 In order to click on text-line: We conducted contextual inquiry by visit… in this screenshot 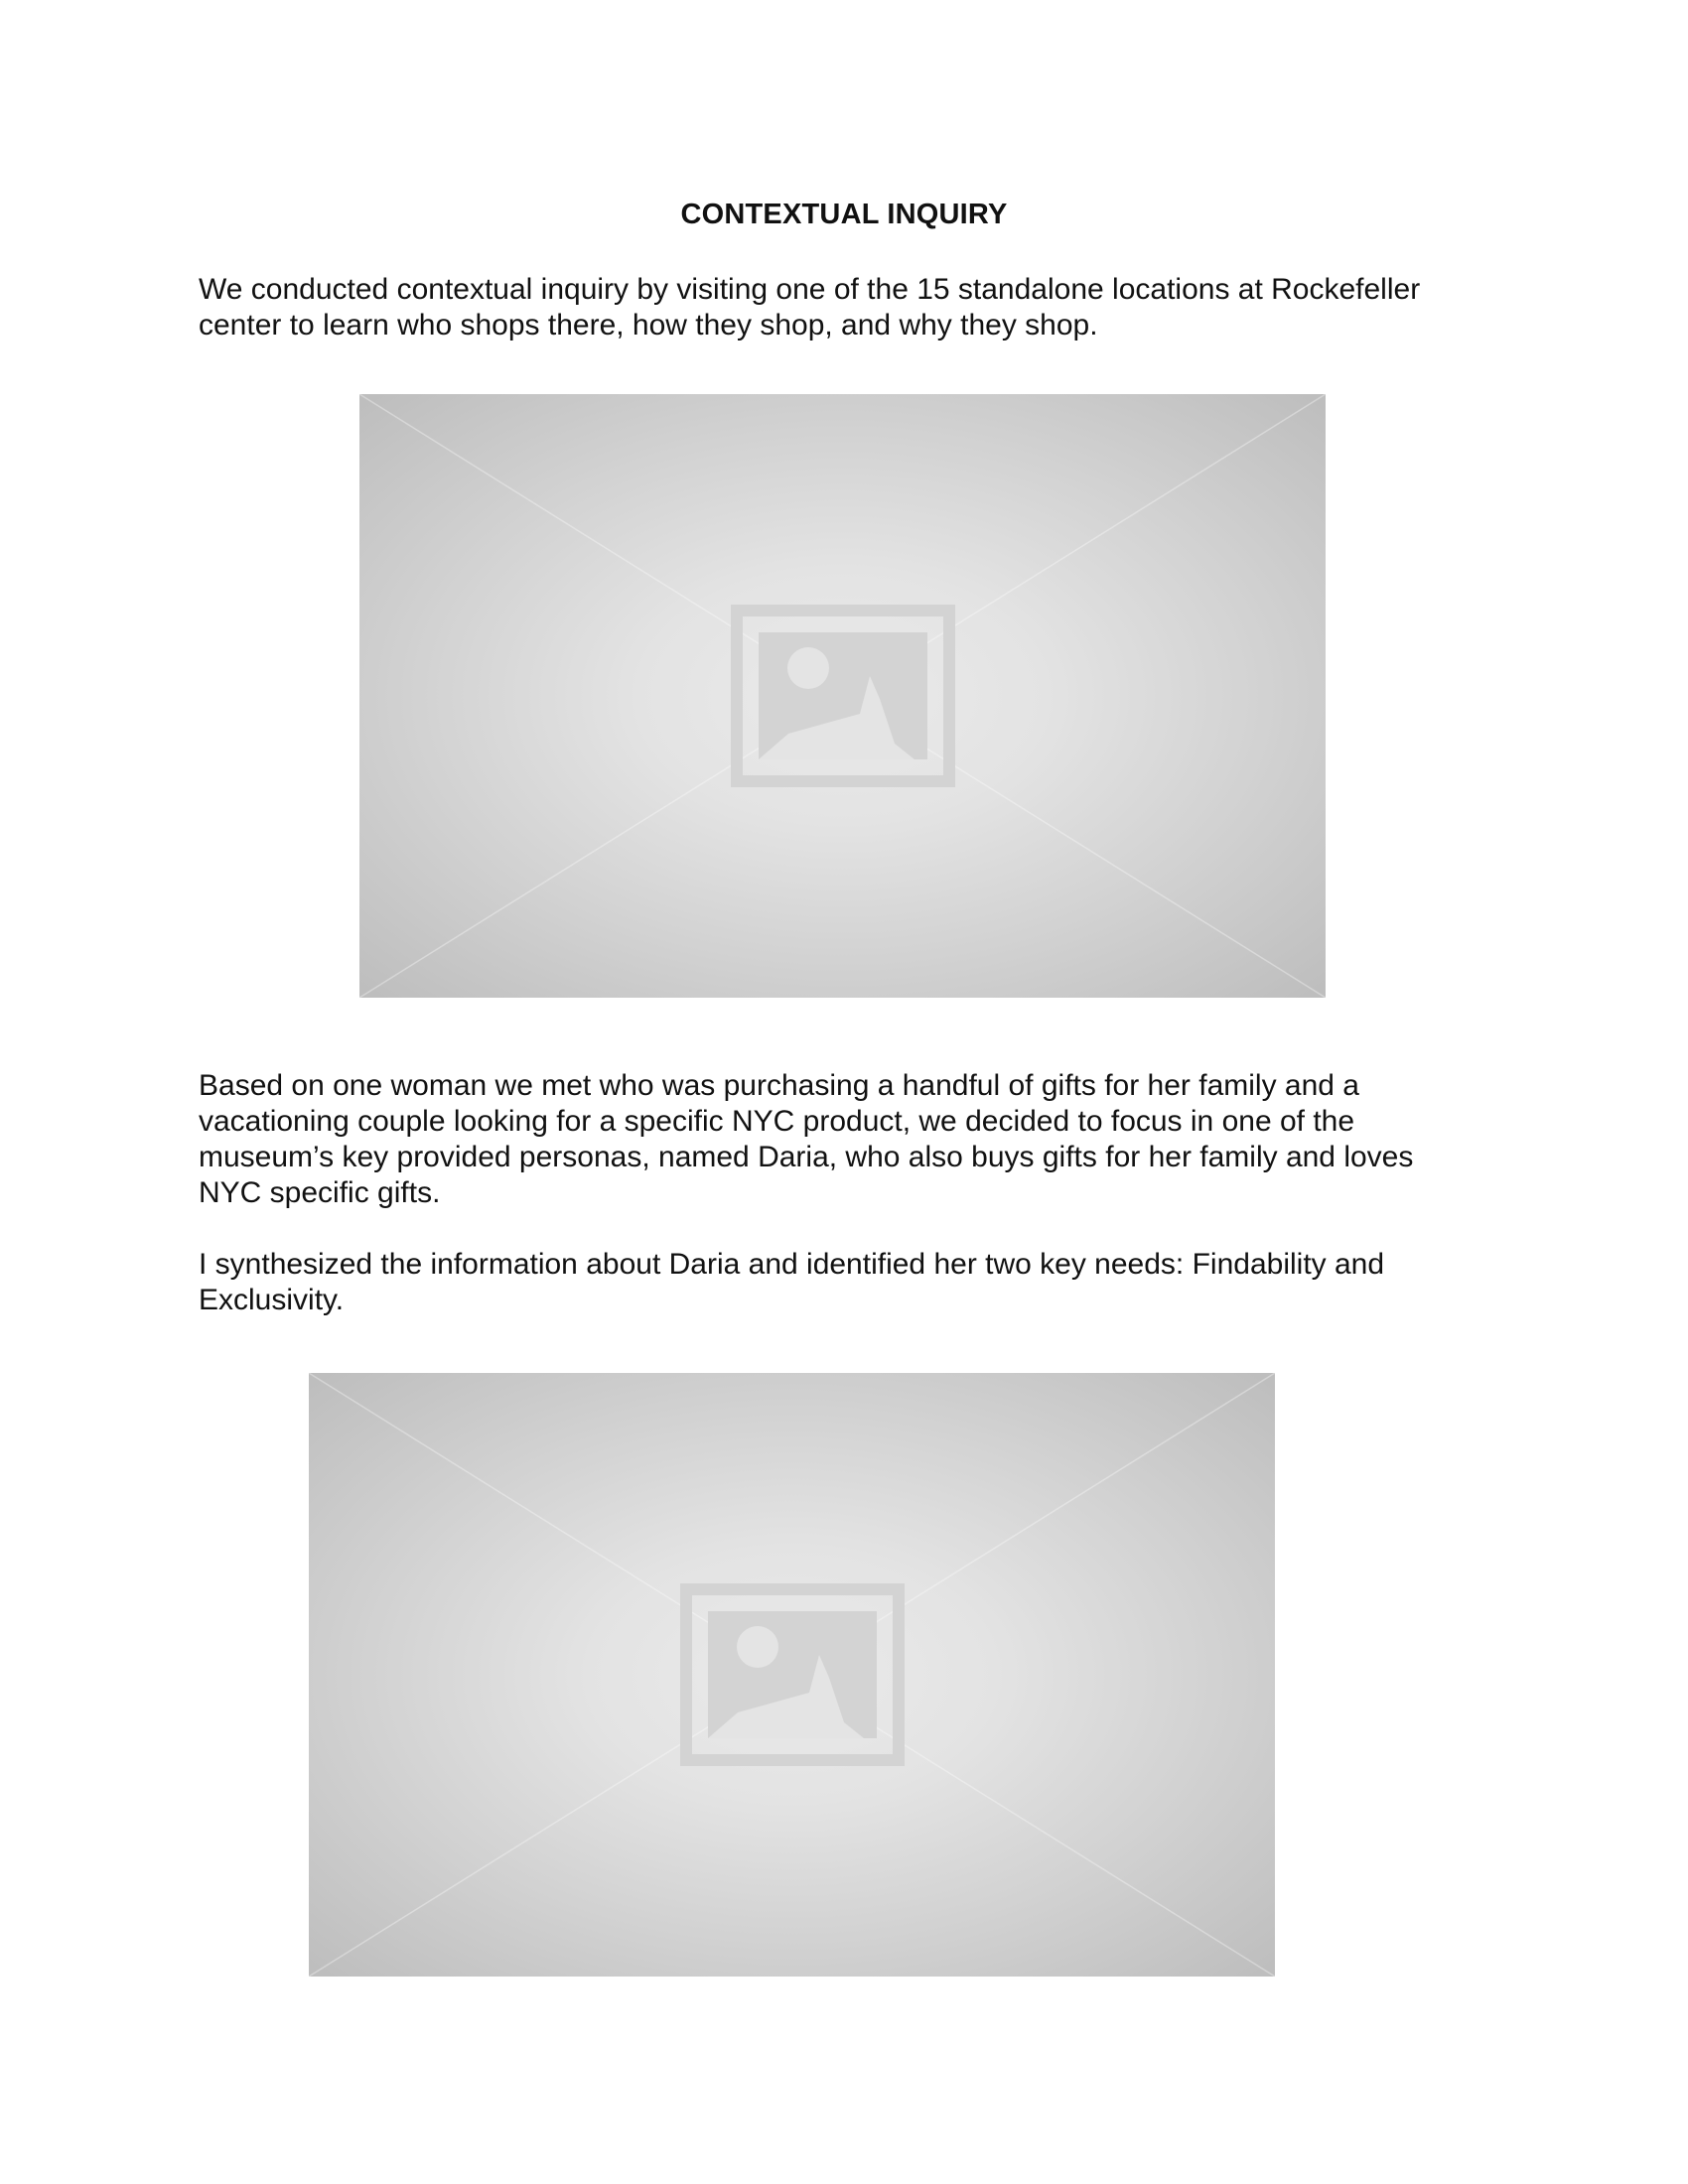, I will do `click(810, 289)`.